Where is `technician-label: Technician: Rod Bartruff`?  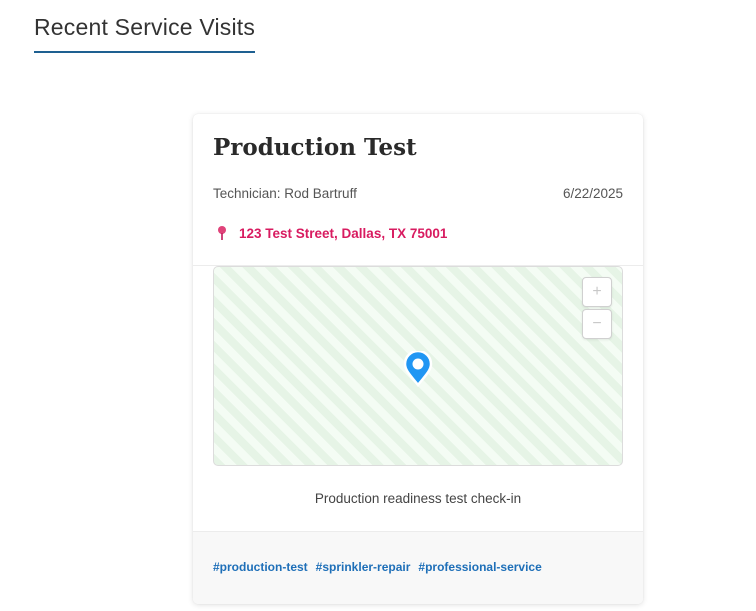
technician-label: Technician: Rod Bartruff is located at coordinates (285, 193).